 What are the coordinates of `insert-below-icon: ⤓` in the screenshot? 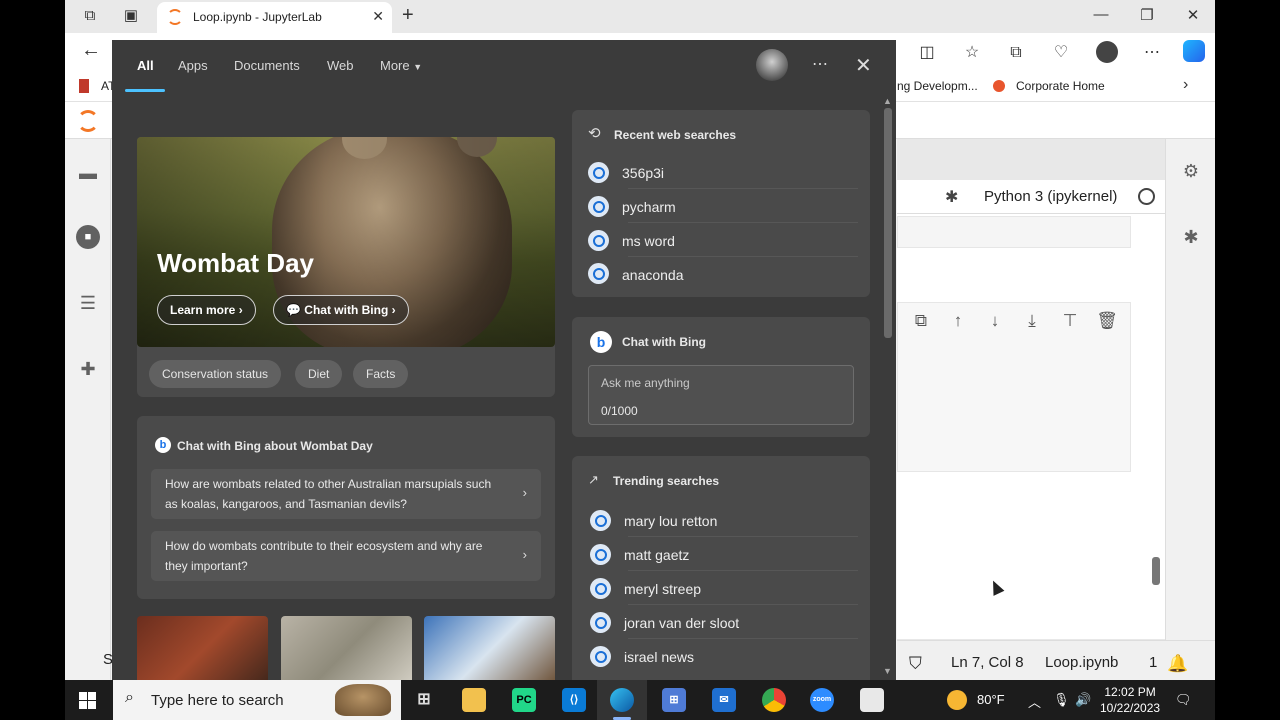 It's located at (1032, 321).